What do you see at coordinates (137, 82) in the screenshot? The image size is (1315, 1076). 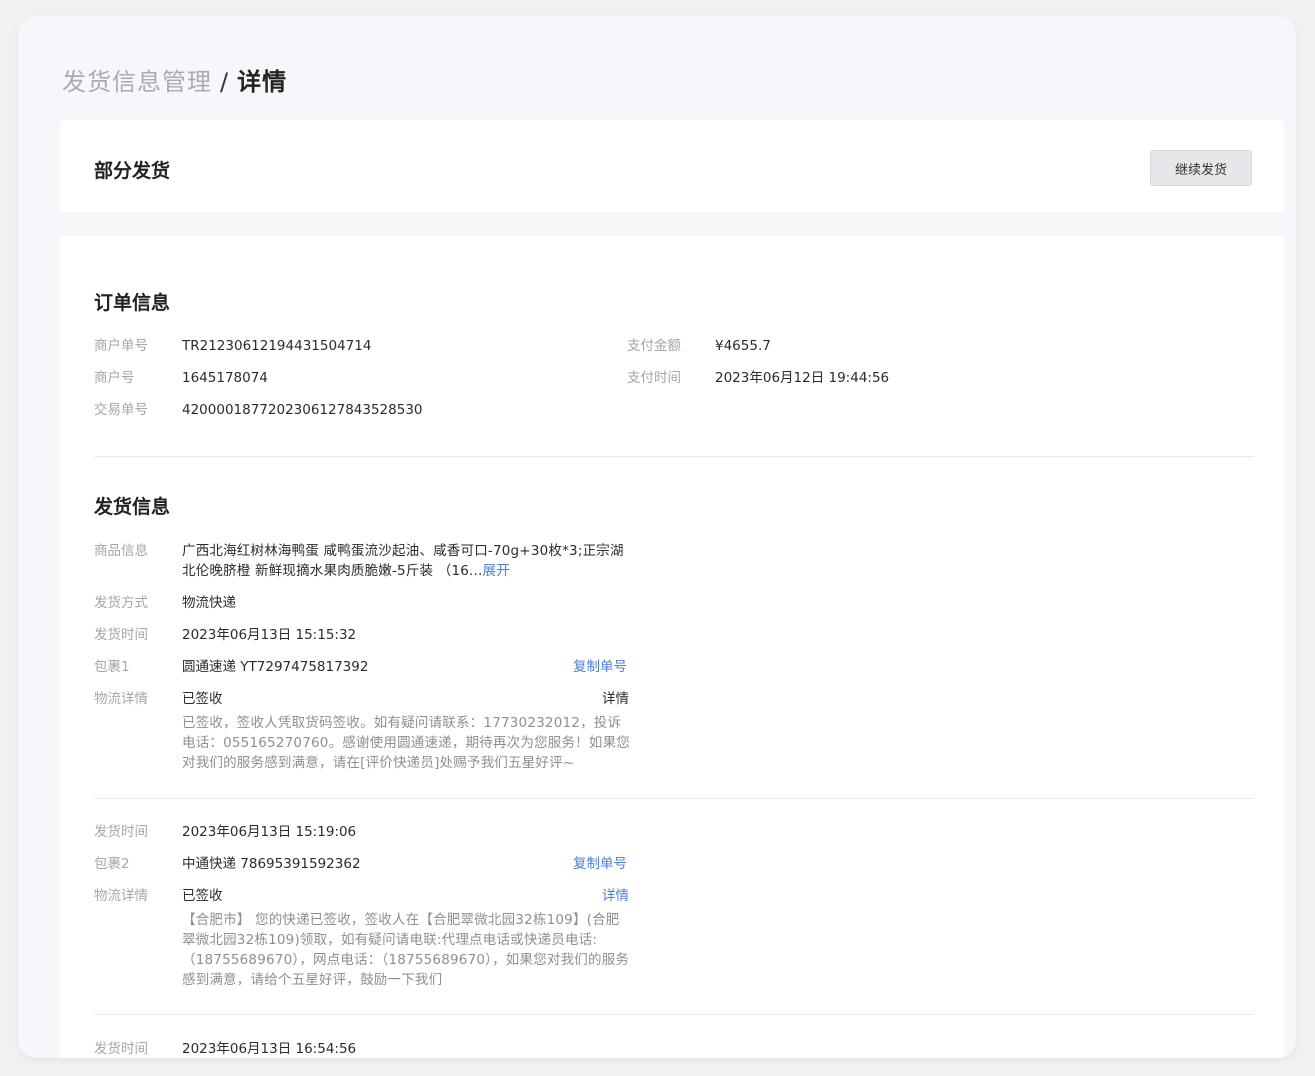 I see `breadcrumb-parent-link: 发货信息管理` at bounding box center [137, 82].